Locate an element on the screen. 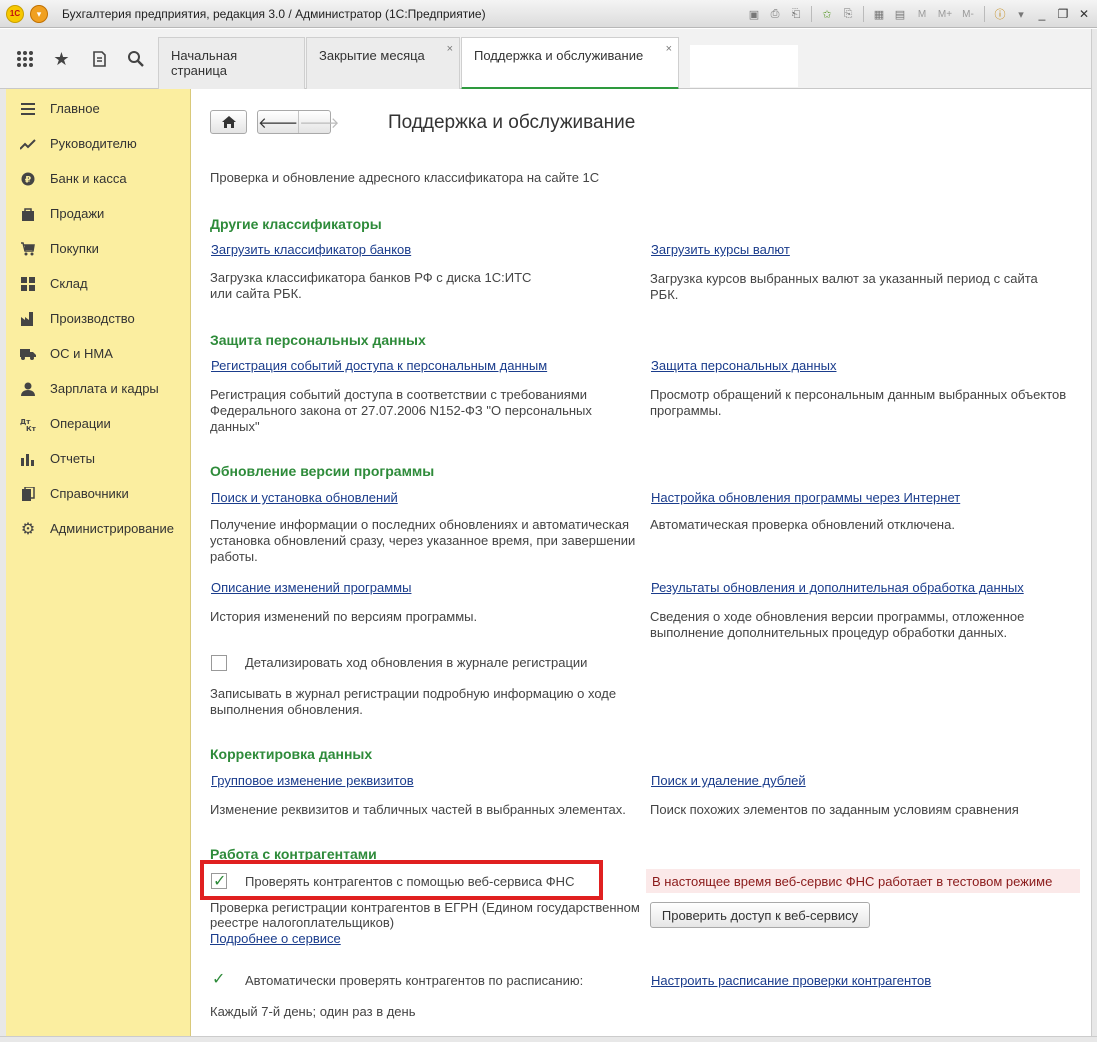  sidebar-item-fixed-assets: ОС и НМА is located at coordinates (98, 353).